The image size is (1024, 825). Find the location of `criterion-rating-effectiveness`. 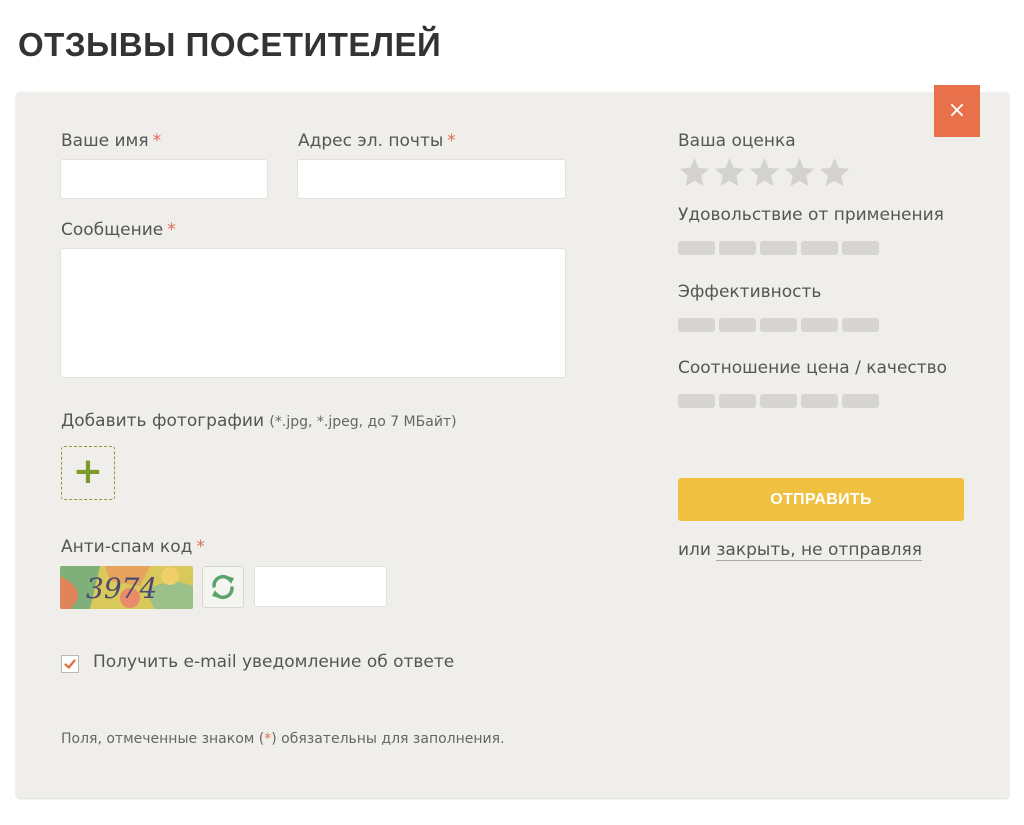

criterion-rating-effectiveness is located at coordinates (778, 325).